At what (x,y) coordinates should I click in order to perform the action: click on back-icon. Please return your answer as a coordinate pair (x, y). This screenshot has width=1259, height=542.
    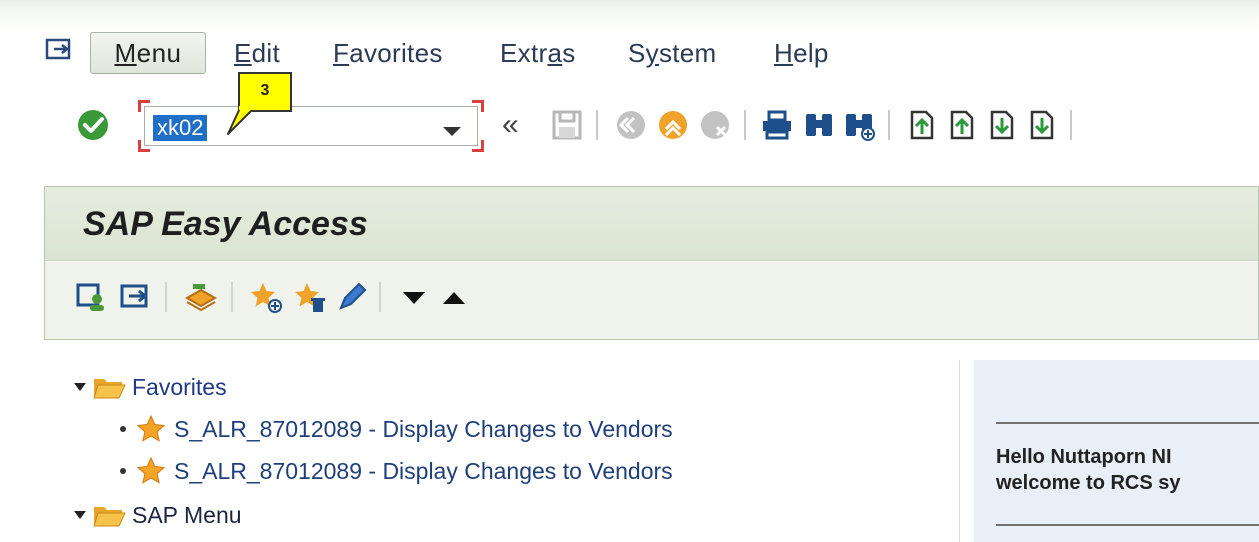
    Looking at the image, I should click on (631, 125).